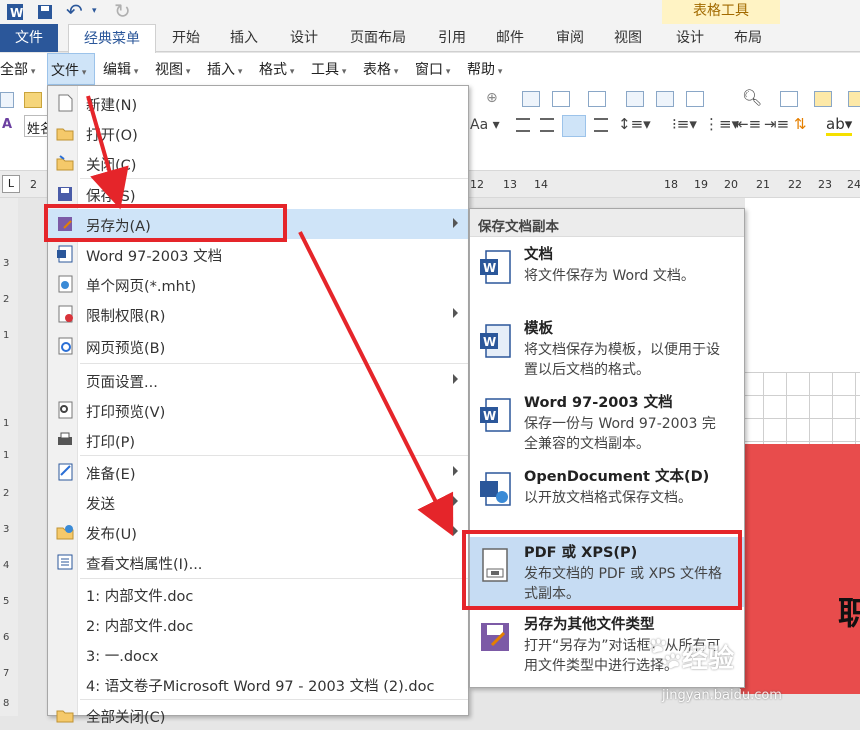  Describe the element at coordinates (721, 124) in the screenshot. I see `numbering-icon: ⋮≡▾` at that location.